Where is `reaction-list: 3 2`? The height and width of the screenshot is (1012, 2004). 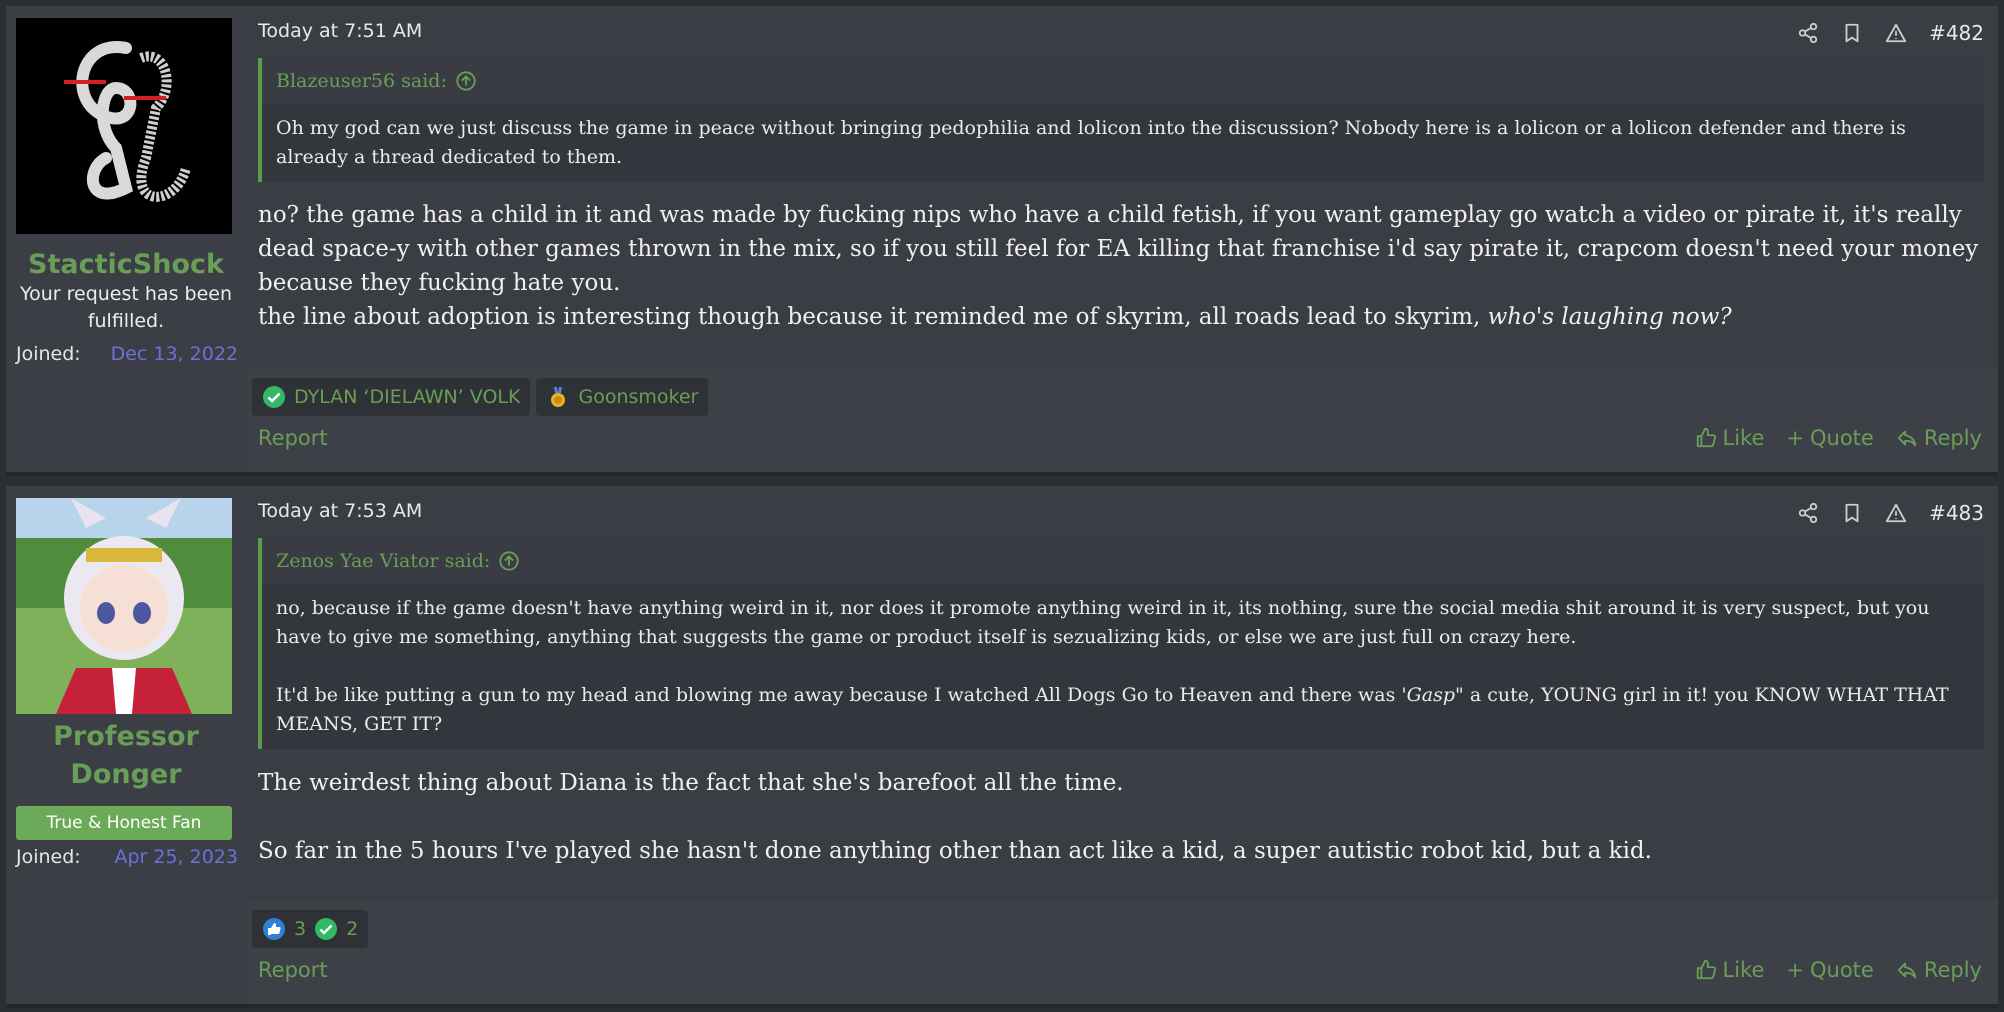 reaction-list: 3 2 is located at coordinates (310, 929).